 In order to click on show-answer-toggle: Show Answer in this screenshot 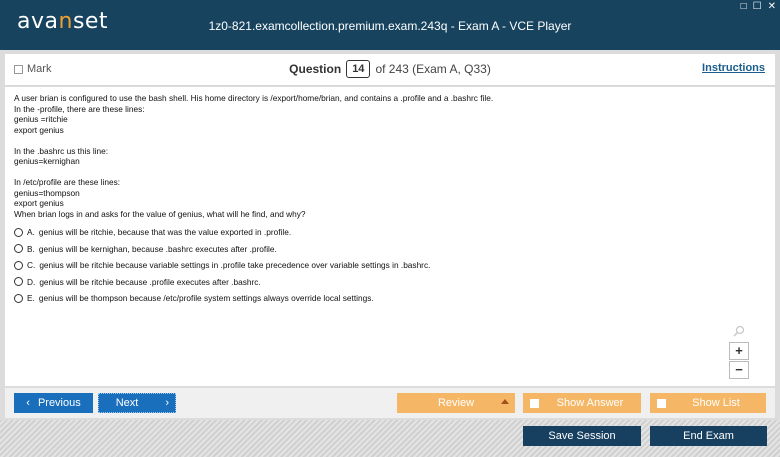, I will do `click(582, 403)`.